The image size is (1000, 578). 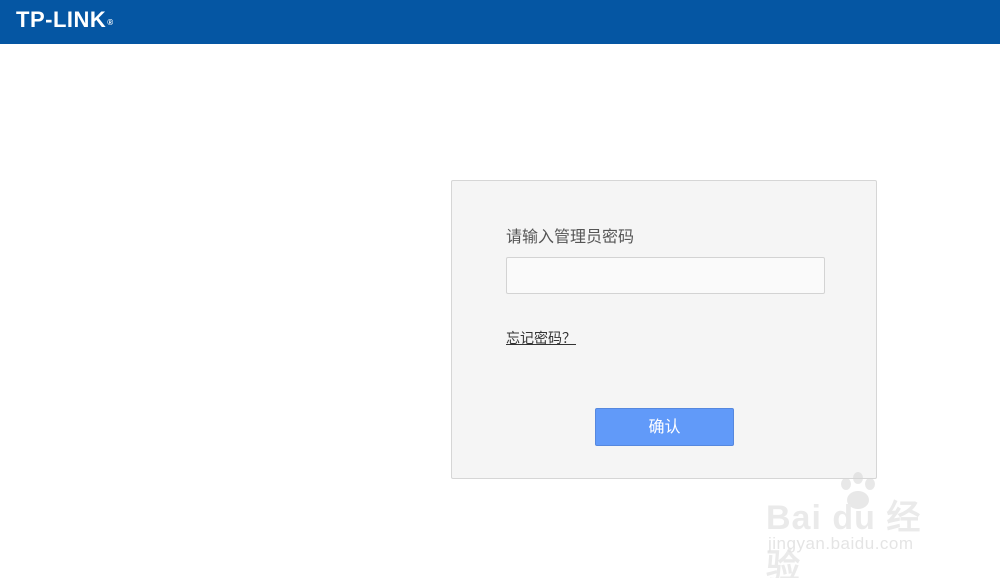 What do you see at coordinates (857, 524) in the screenshot?
I see `baidu-jingyan-watermark: Bai du 经验 jingyan.baidu.com` at bounding box center [857, 524].